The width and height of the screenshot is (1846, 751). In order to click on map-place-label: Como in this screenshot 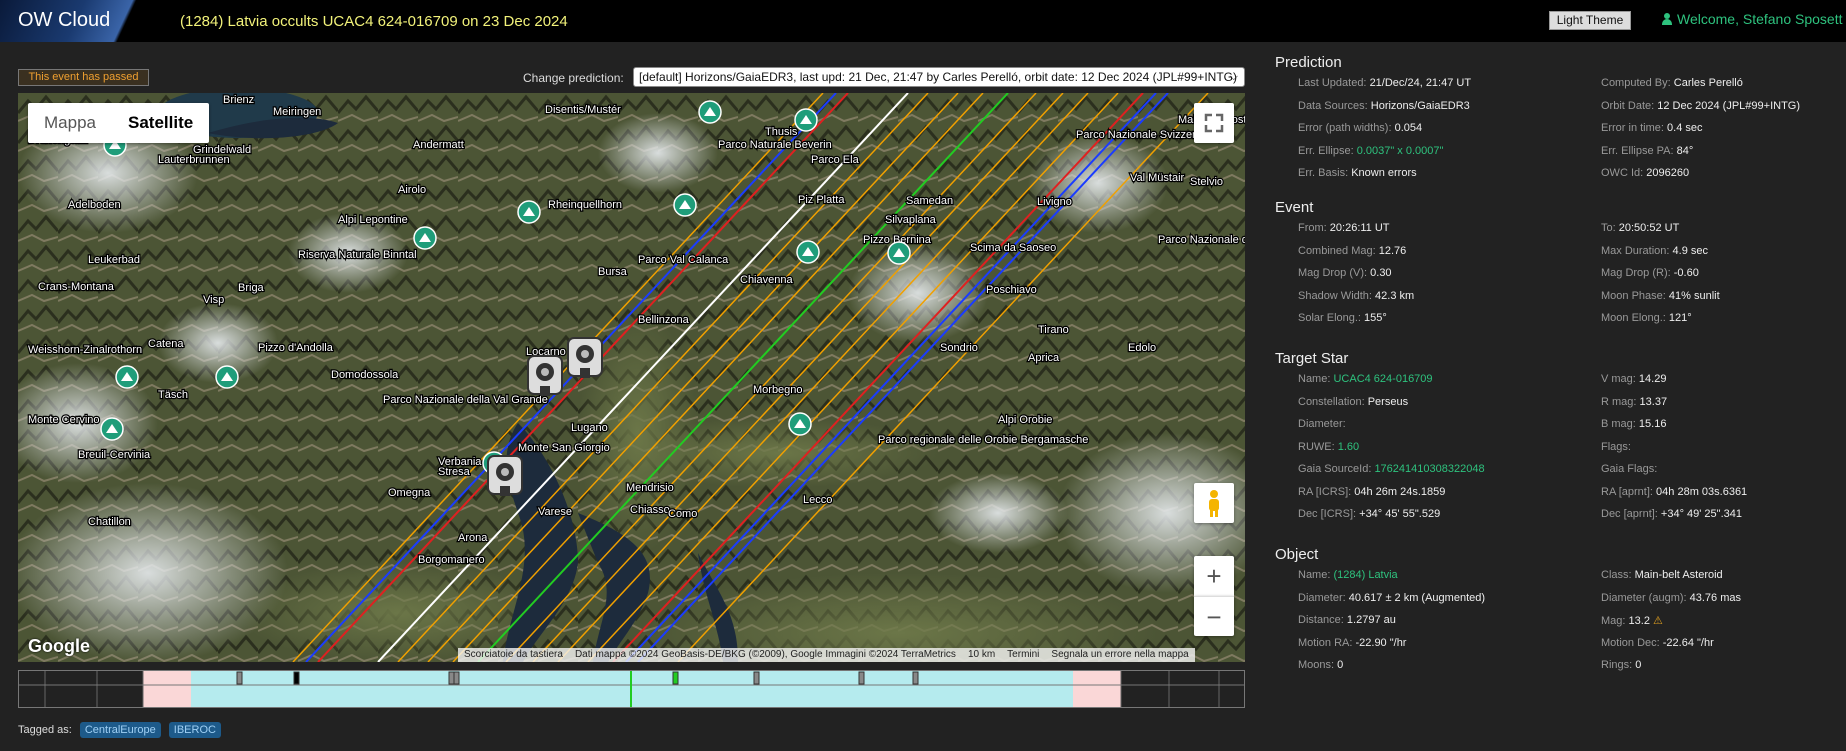, I will do `click(682, 514)`.